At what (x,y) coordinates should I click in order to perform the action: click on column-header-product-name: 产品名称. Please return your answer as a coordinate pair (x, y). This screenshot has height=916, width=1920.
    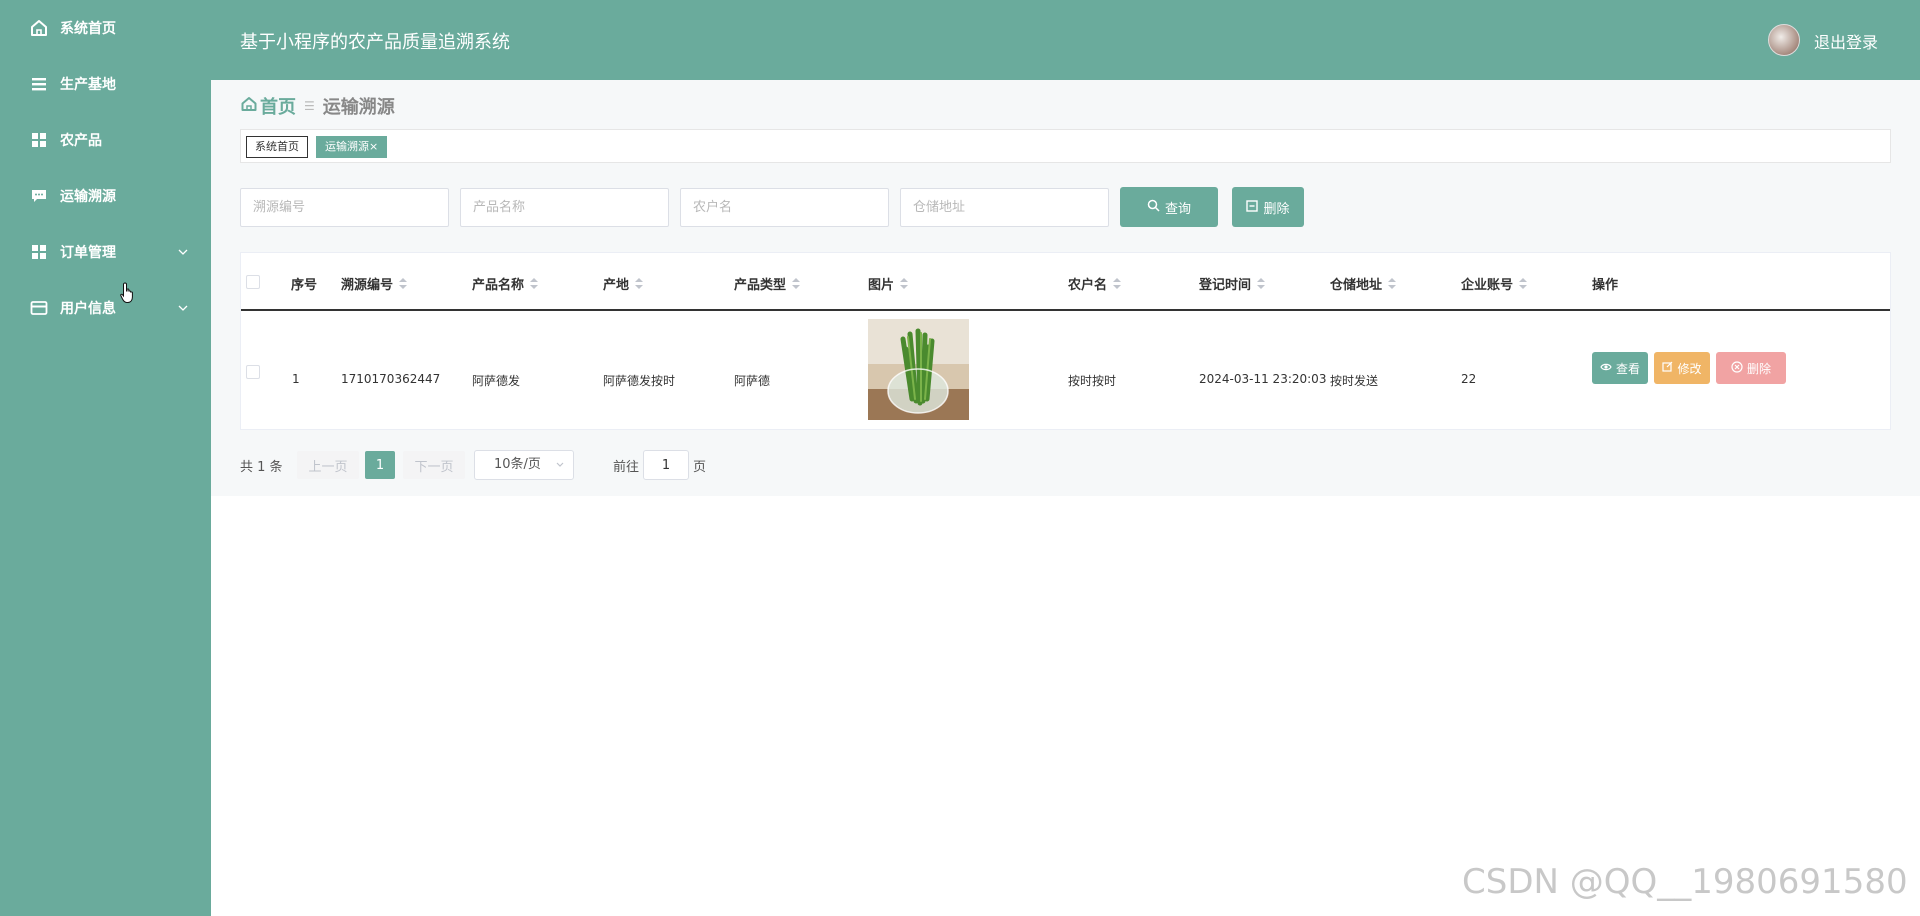
    Looking at the image, I should click on (505, 283).